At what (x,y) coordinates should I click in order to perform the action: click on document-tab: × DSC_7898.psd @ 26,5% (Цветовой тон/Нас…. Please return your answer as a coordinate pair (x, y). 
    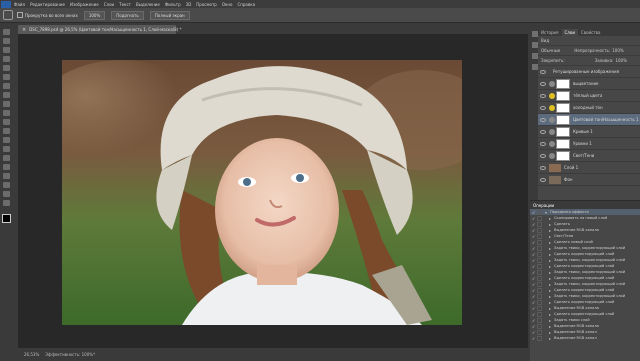
    Looking at the image, I should click on (100, 29).